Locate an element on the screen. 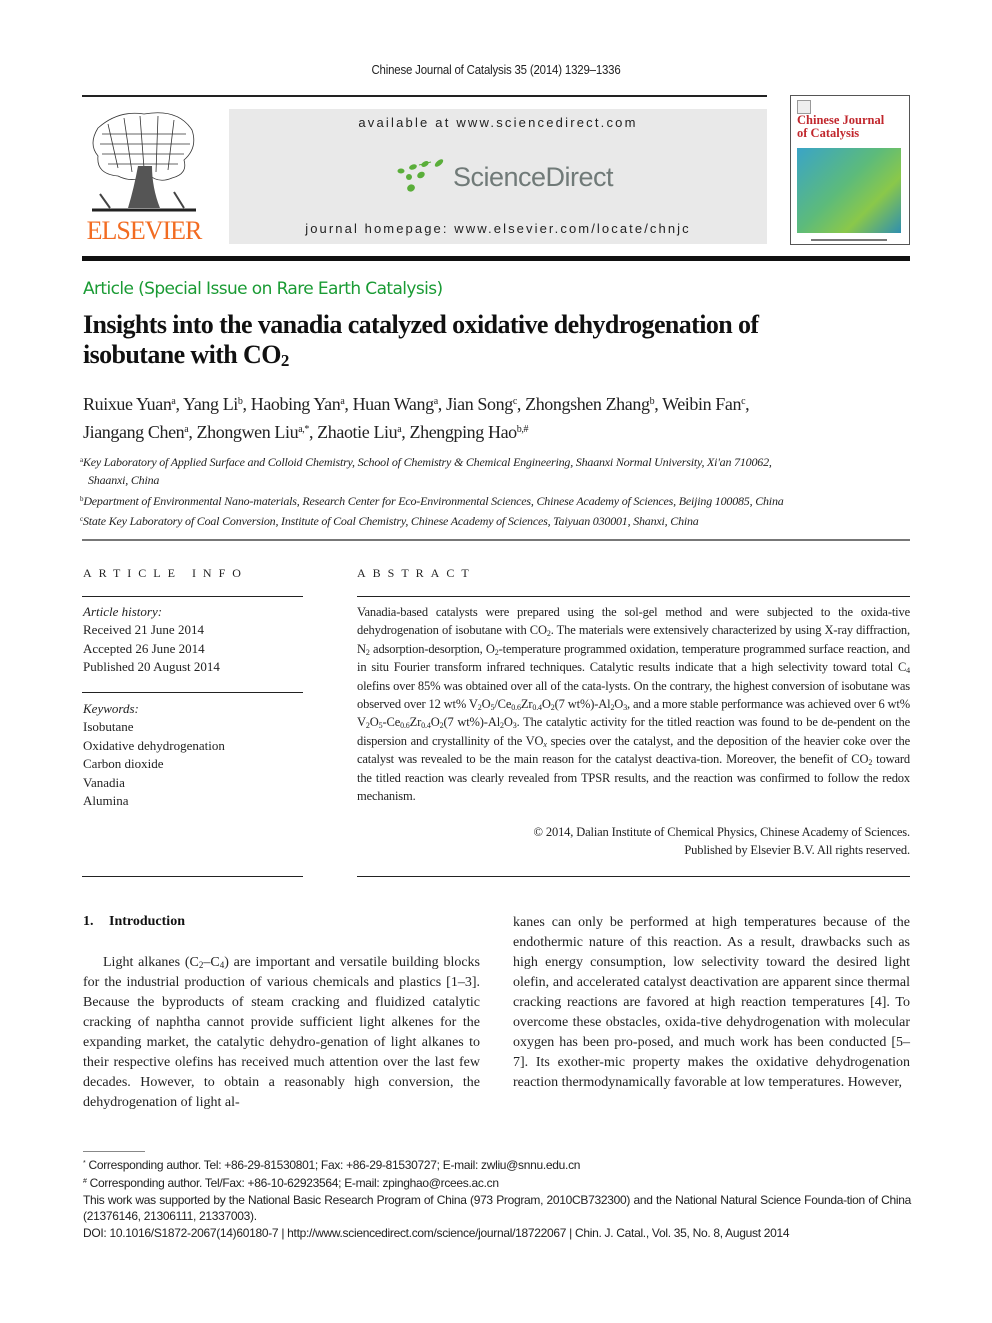  author-name: Zhengping Hao is located at coordinates (463, 432).